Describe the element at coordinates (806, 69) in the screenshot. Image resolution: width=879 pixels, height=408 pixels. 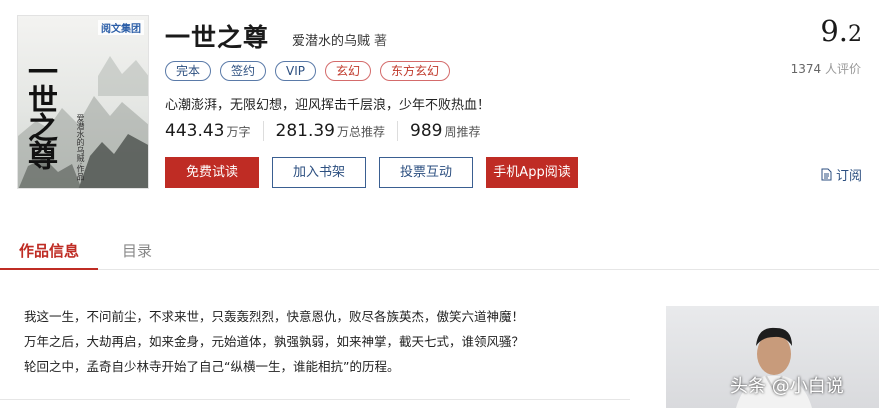
I see `rating-count-value: 1374` at that location.